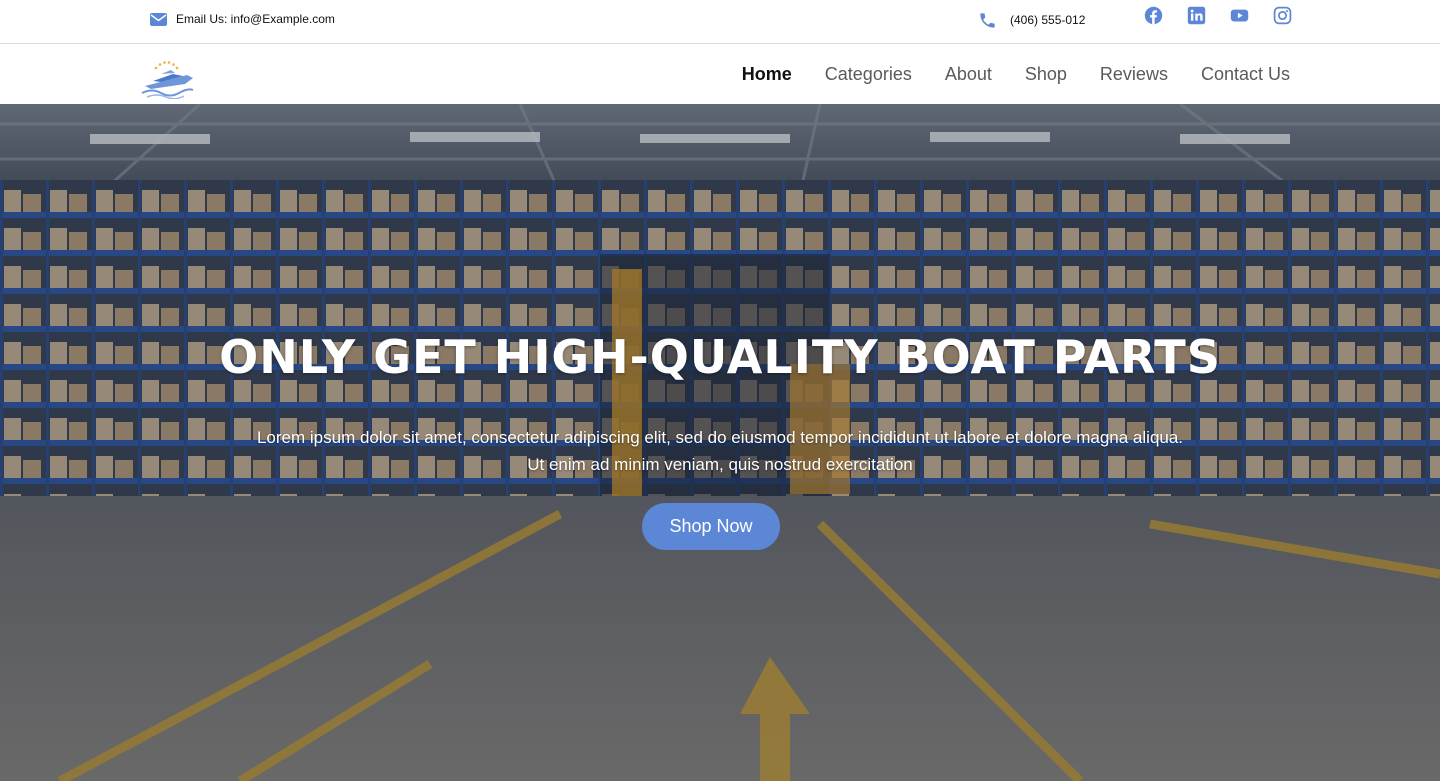 The image size is (1440, 781). What do you see at coordinates (720, 22) in the screenshot?
I see `top-bar: Email Us: info@Example.com (406) 555-012` at bounding box center [720, 22].